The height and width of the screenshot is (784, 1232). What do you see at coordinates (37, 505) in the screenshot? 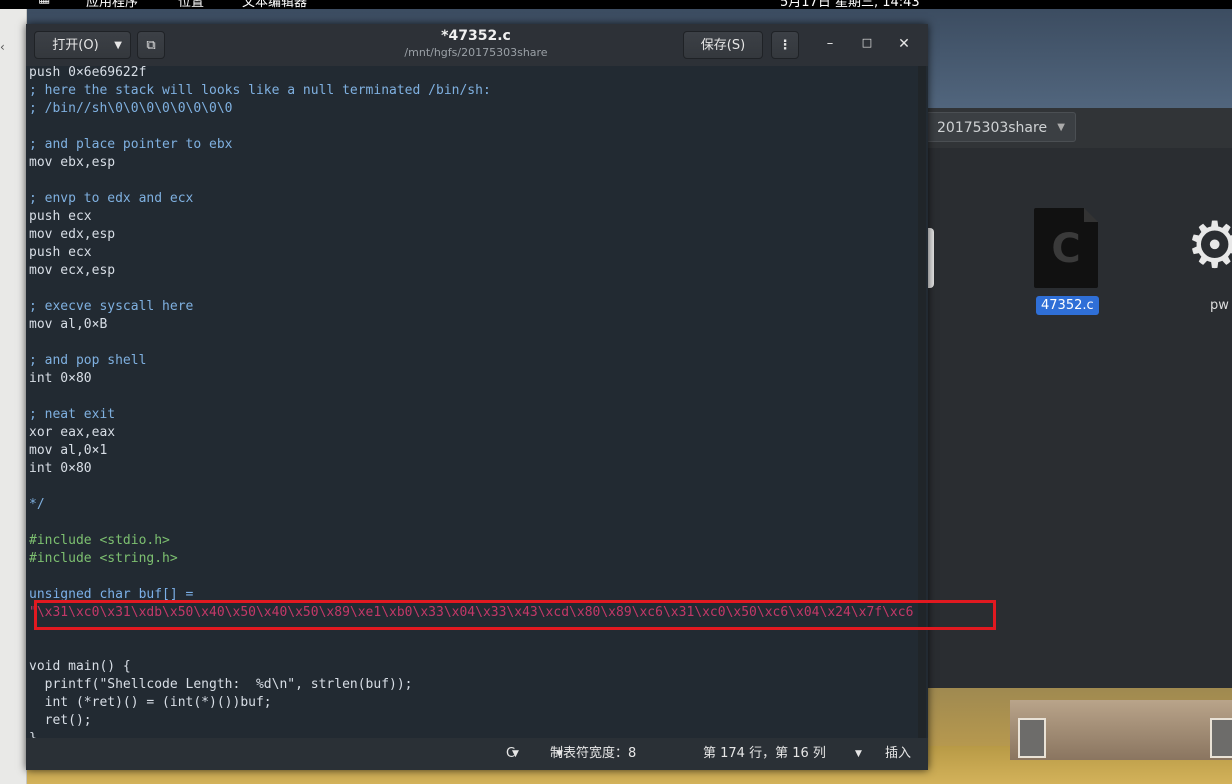
I see `code-line: */` at bounding box center [37, 505].